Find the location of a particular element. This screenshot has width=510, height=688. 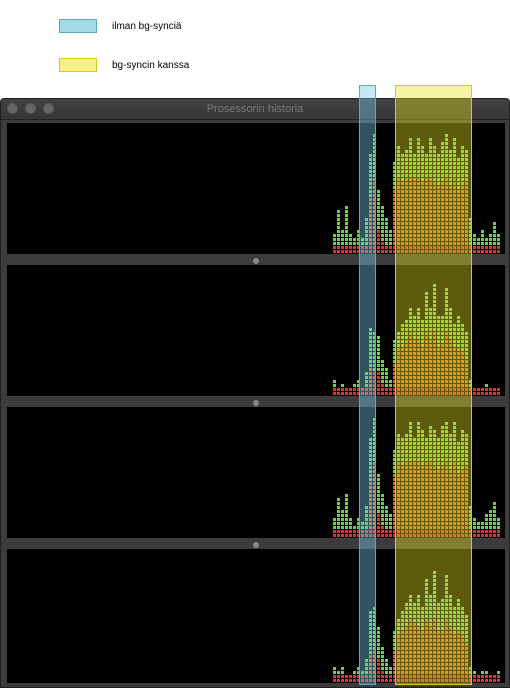

legend-item-without-bg-sync: ilman bg-synciä is located at coordinates (120, 26).